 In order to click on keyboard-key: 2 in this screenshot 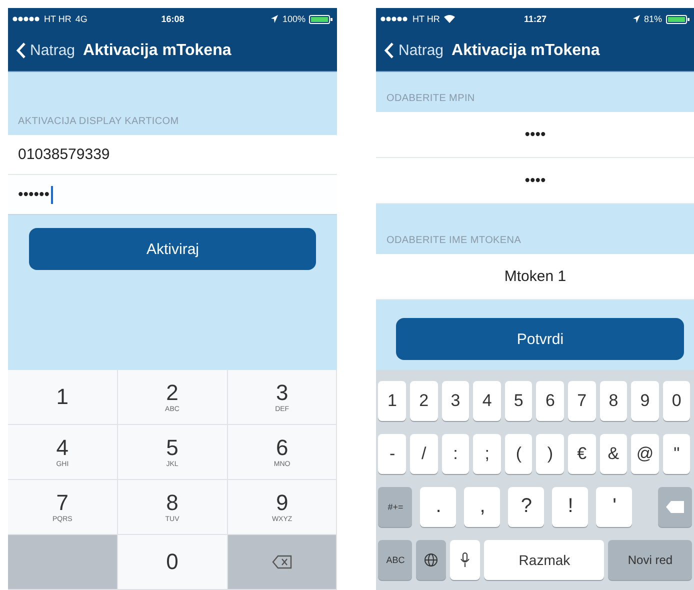, I will do `click(424, 400)`.